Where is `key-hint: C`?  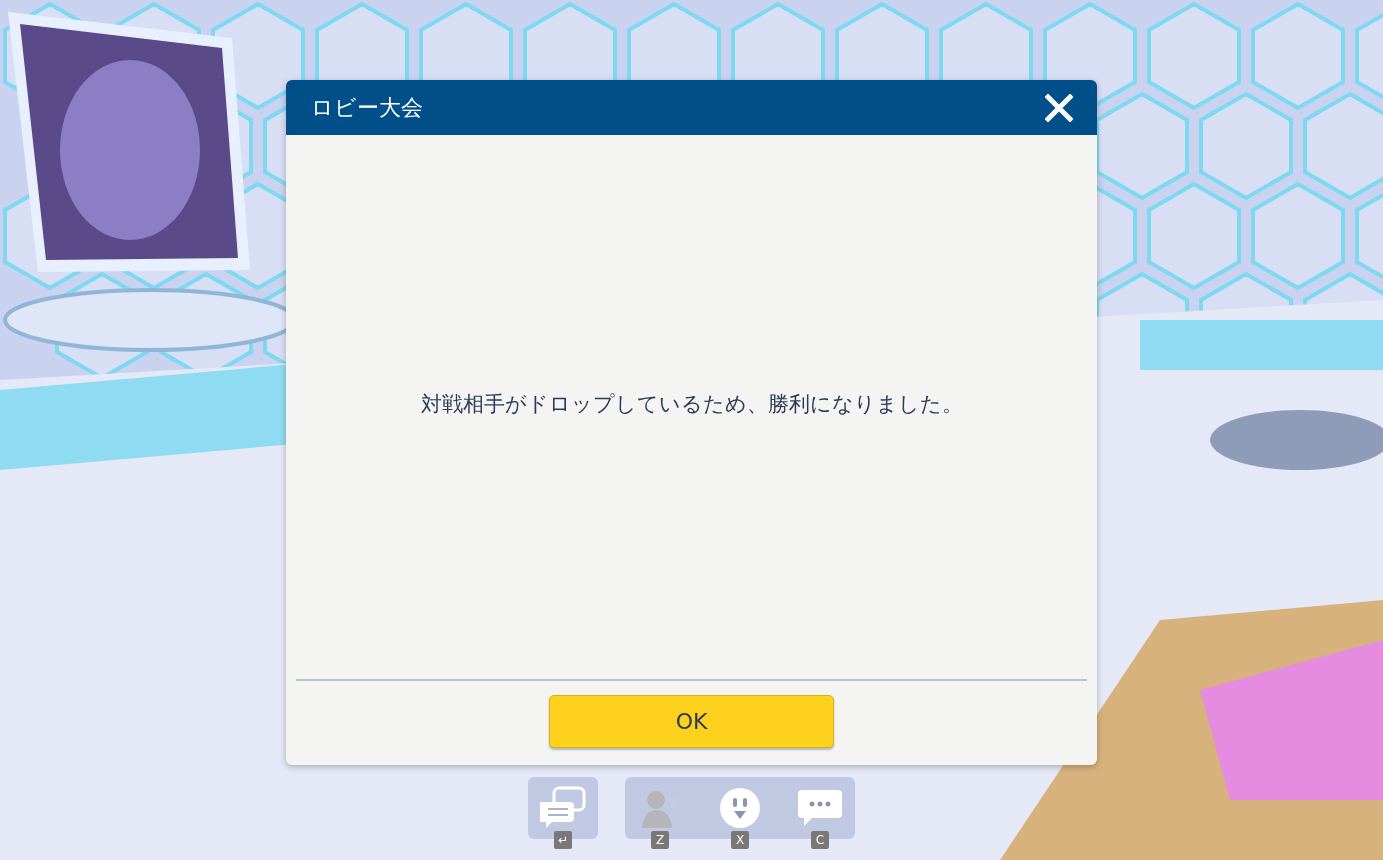 key-hint: C is located at coordinates (820, 840).